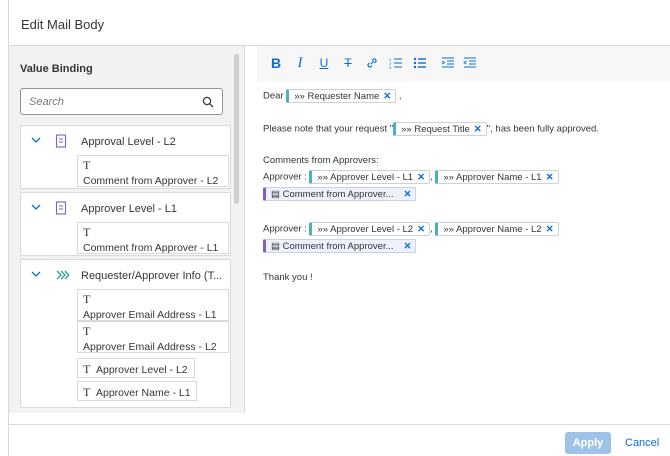  I want to click on token-label: Approver Name - L2, so click(499, 229).